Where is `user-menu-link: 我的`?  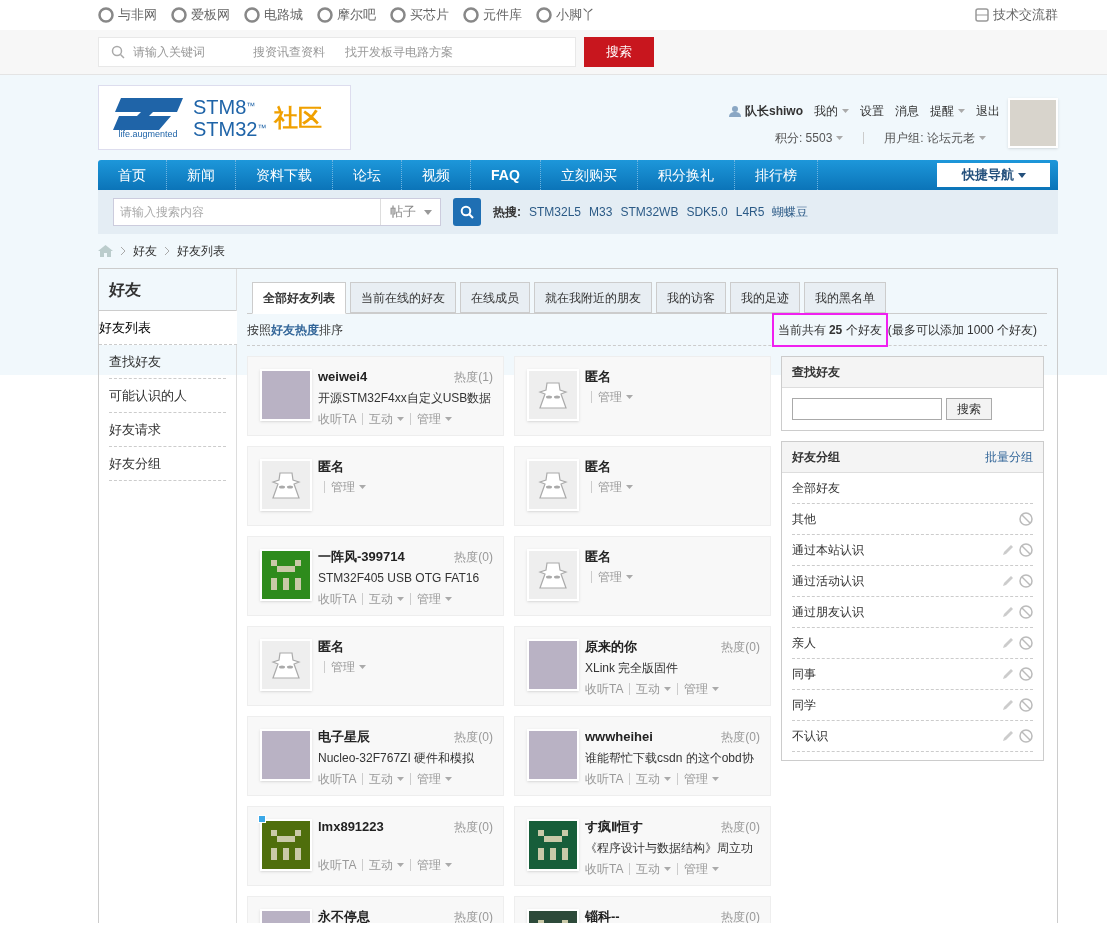 user-menu-link: 我的 is located at coordinates (831, 111).